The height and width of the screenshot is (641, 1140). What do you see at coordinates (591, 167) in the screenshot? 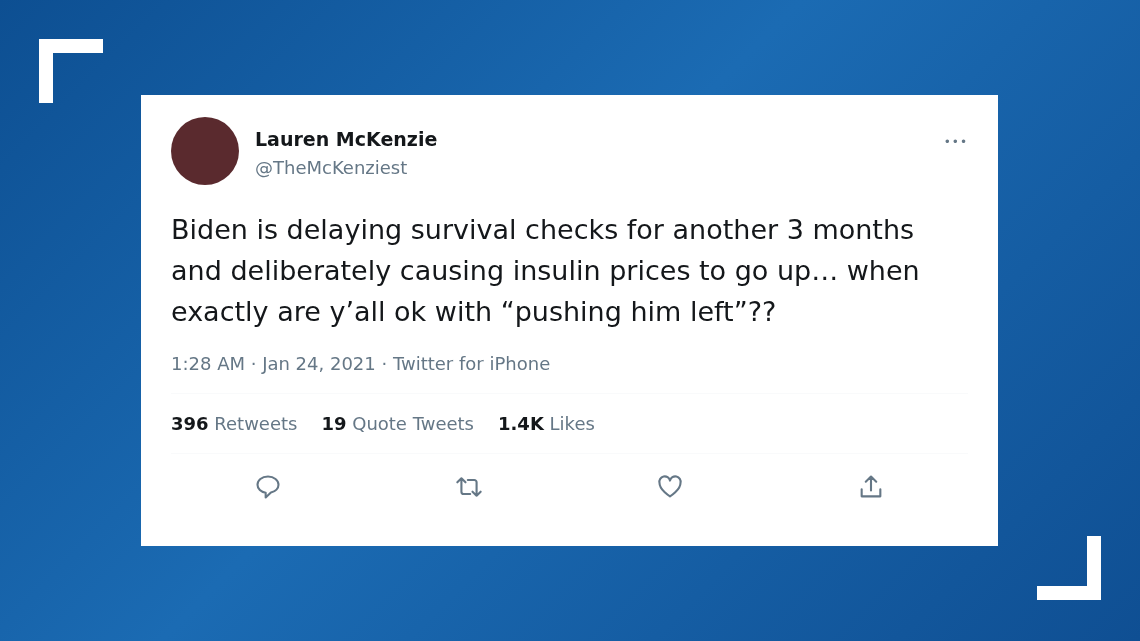
I see `author-handle: @TheMcKenziest` at bounding box center [591, 167].